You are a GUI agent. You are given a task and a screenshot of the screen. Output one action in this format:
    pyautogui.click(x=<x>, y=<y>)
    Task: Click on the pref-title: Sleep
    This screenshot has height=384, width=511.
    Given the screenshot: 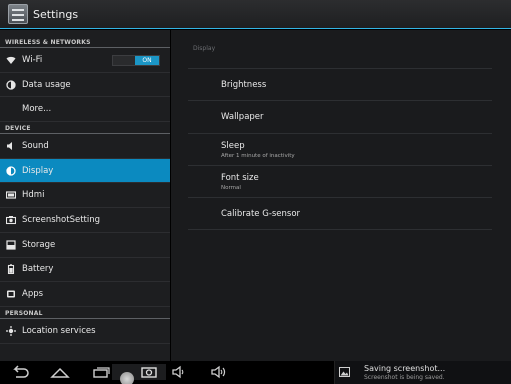 What is the action you would take?
    pyautogui.click(x=233, y=145)
    